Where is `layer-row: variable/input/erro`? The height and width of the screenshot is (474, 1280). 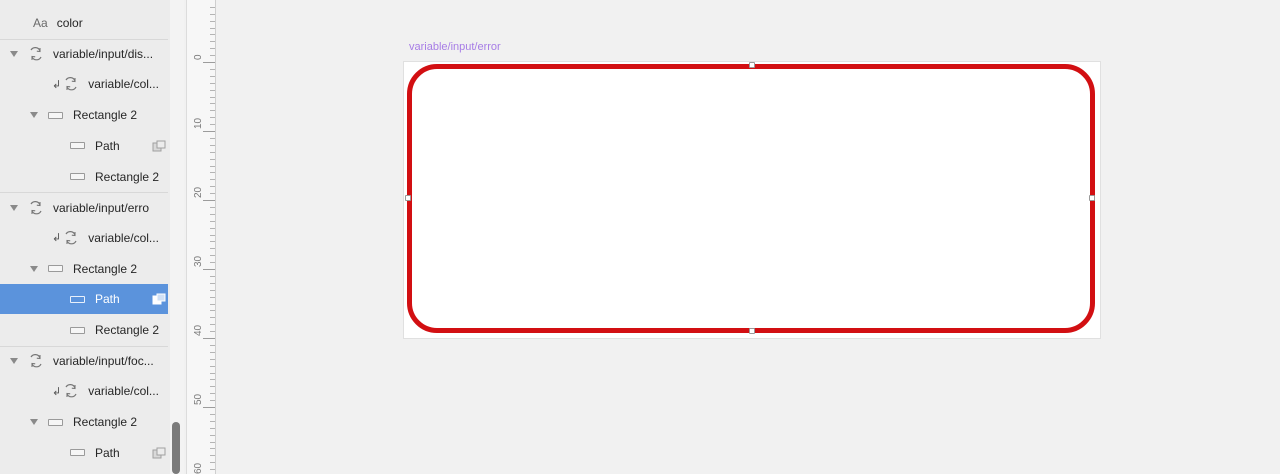
layer-row: variable/input/erro is located at coordinates (84, 207).